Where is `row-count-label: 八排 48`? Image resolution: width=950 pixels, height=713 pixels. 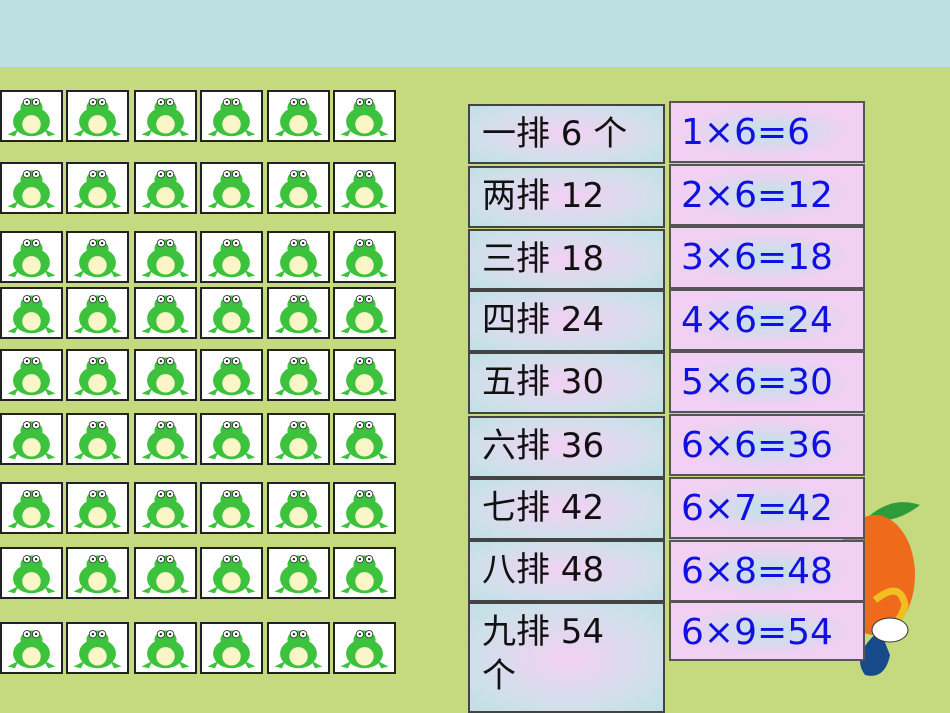 row-count-label: 八排 48 is located at coordinates (566, 571).